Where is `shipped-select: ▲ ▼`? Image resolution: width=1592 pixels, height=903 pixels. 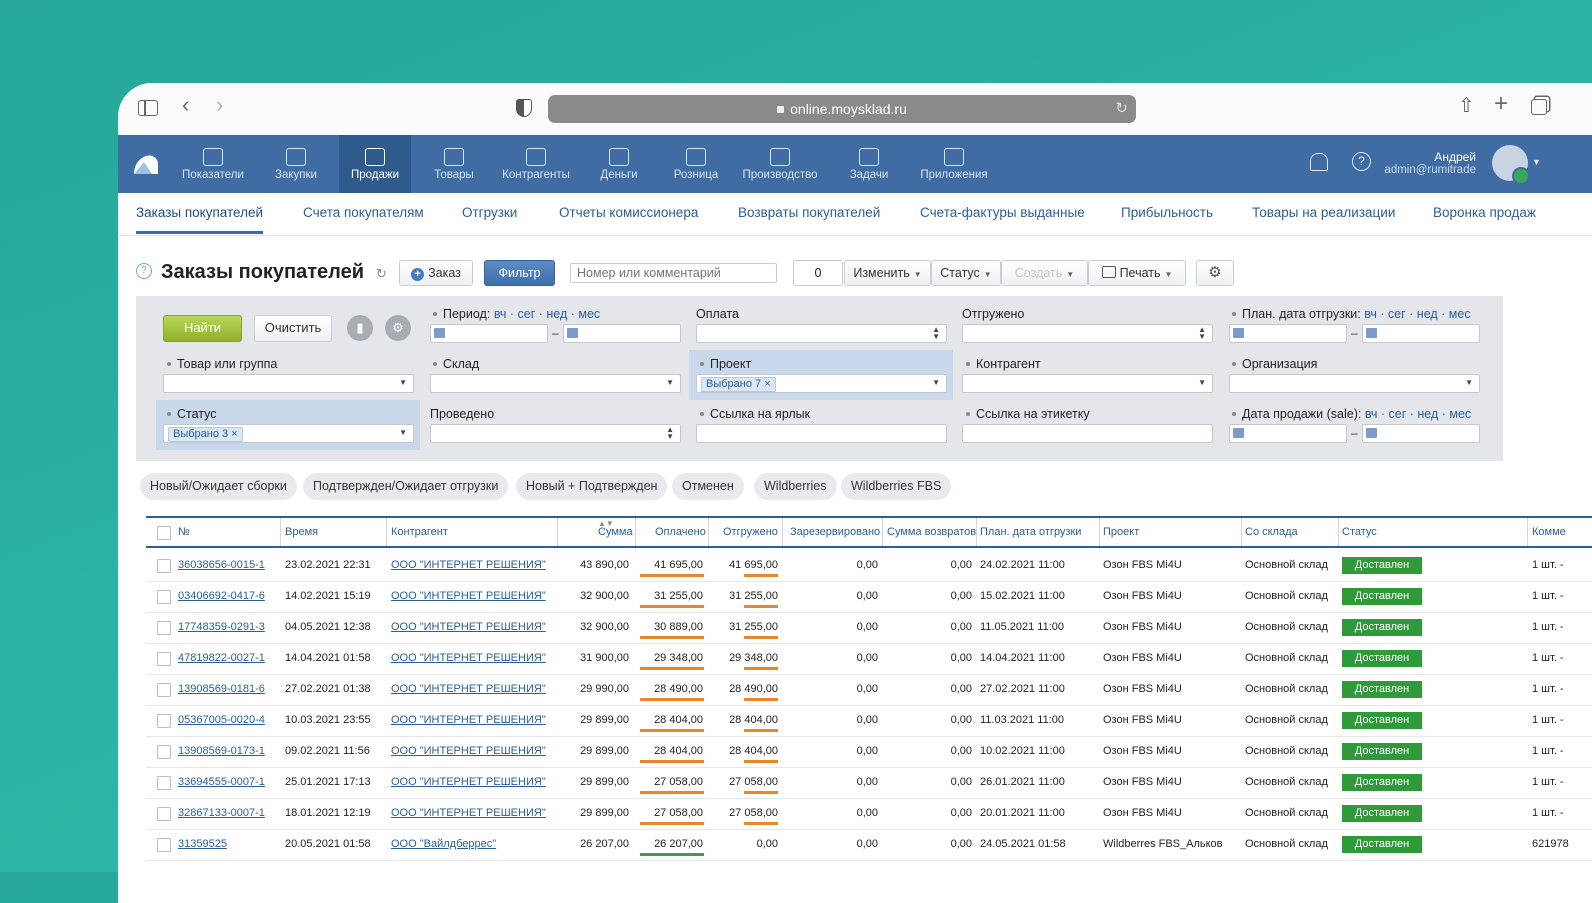 shipped-select: ▲ ▼ is located at coordinates (1087, 333).